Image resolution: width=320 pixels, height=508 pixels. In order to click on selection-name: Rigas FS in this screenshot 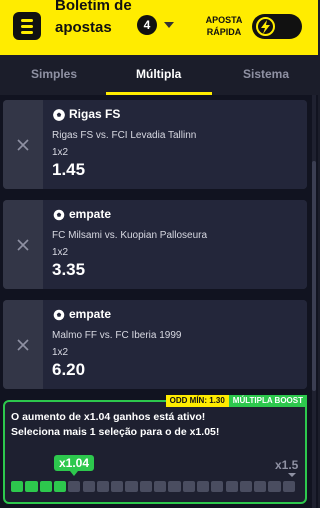, I will do `click(95, 114)`.